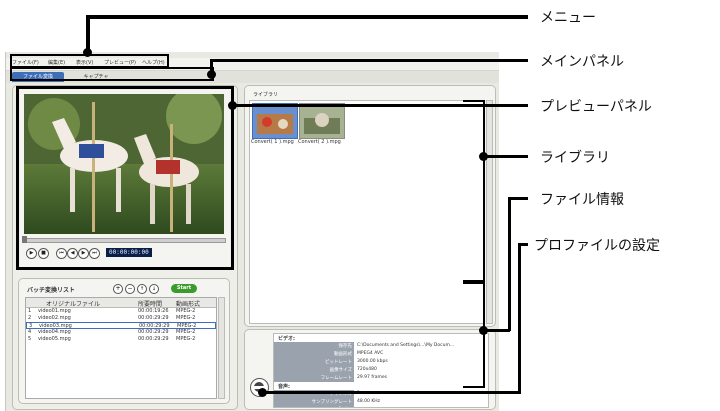  What do you see at coordinates (30, 311) in the screenshot?
I see `row-index: 1` at bounding box center [30, 311].